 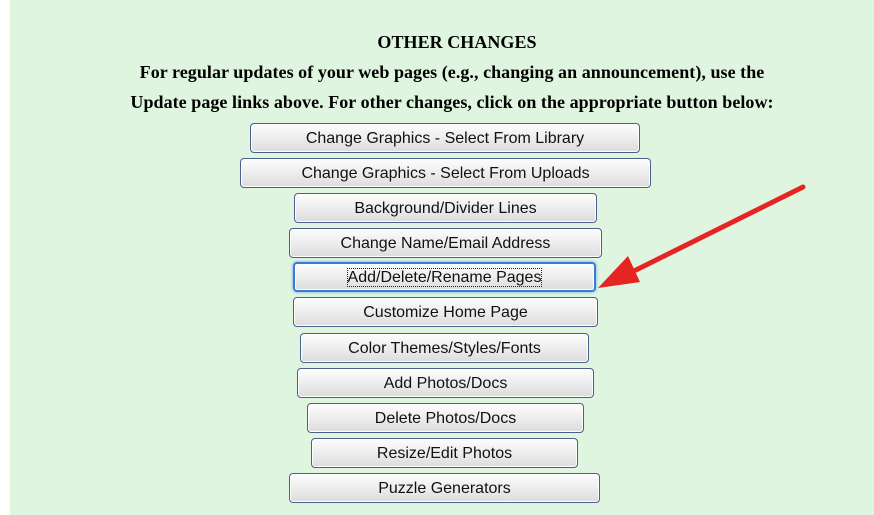 What do you see at coordinates (716, 230) in the screenshot?
I see `arrow-shaft` at bounding box center [716, 230].